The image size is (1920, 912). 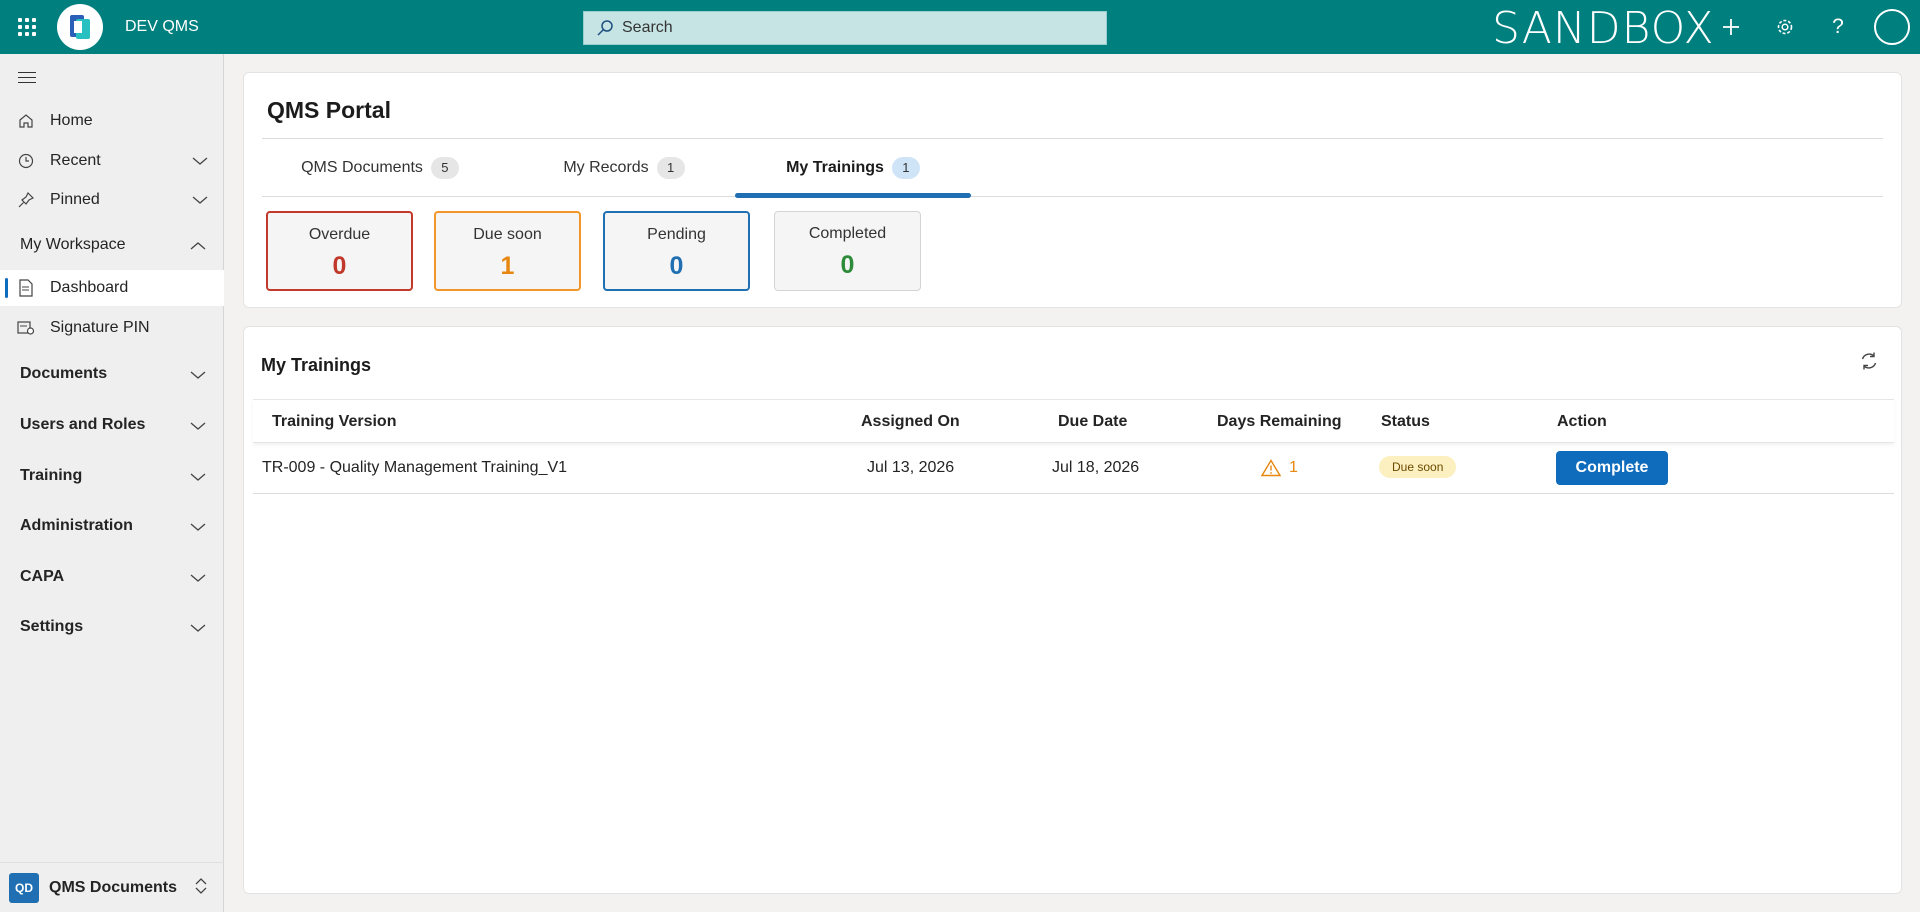 I want to click on tab-qms-documents: QMS Documents 5, so click(x=380, y=168).